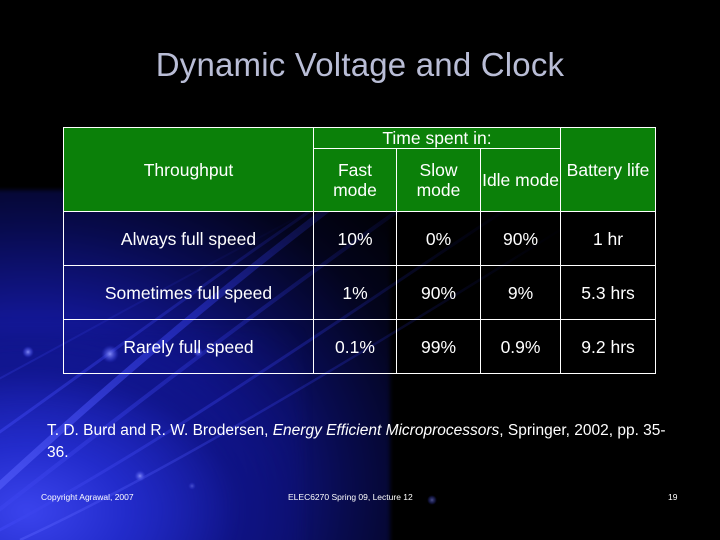 This screenshot has width=720, height=540. I want to click on header-slow-mode: Slow mode, so click(438, 180).